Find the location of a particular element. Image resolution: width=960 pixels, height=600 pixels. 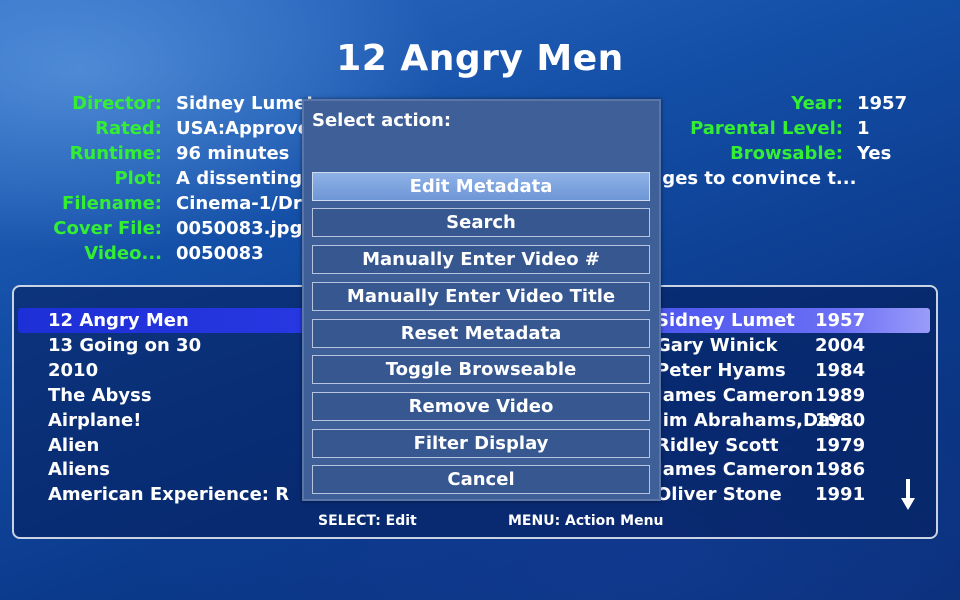

video-title: Airplane! is located at coordinates (95, 420).